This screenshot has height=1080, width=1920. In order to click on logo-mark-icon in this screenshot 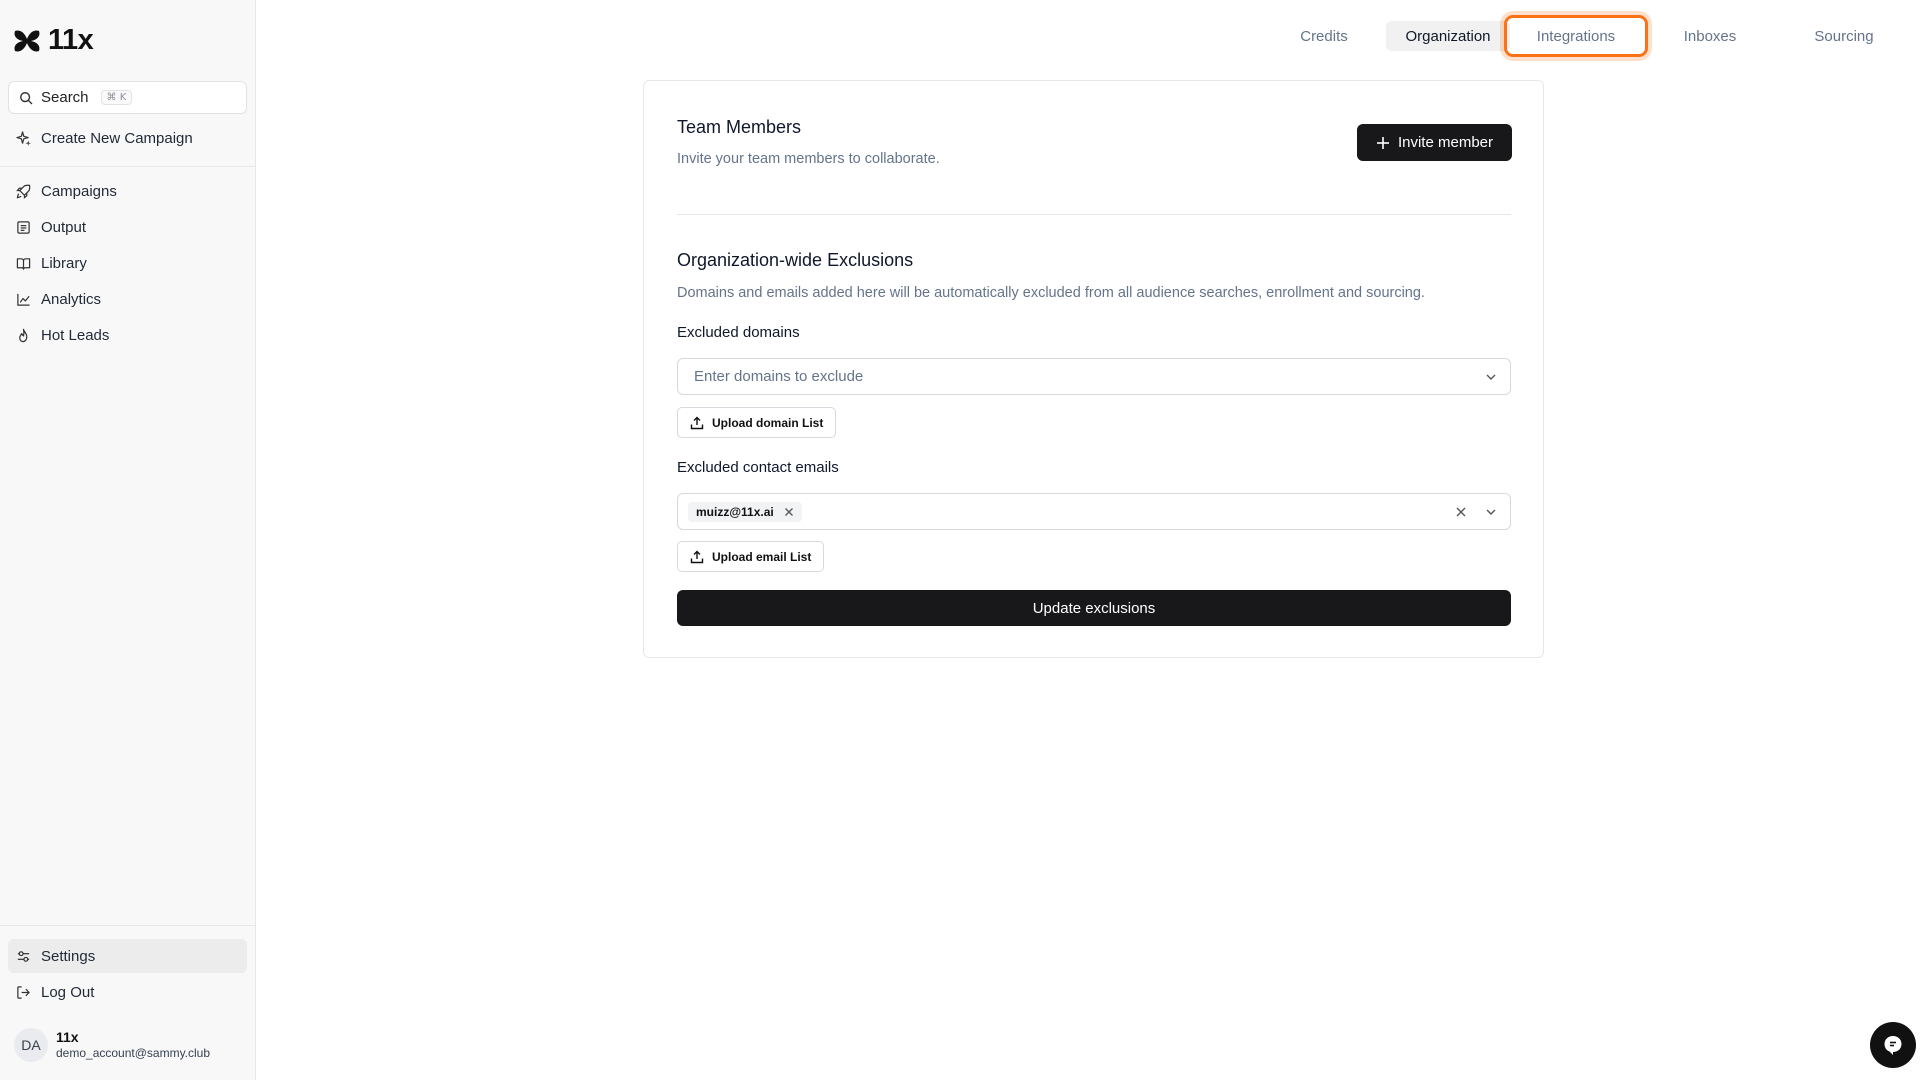, I will do `click(27, 40)`.